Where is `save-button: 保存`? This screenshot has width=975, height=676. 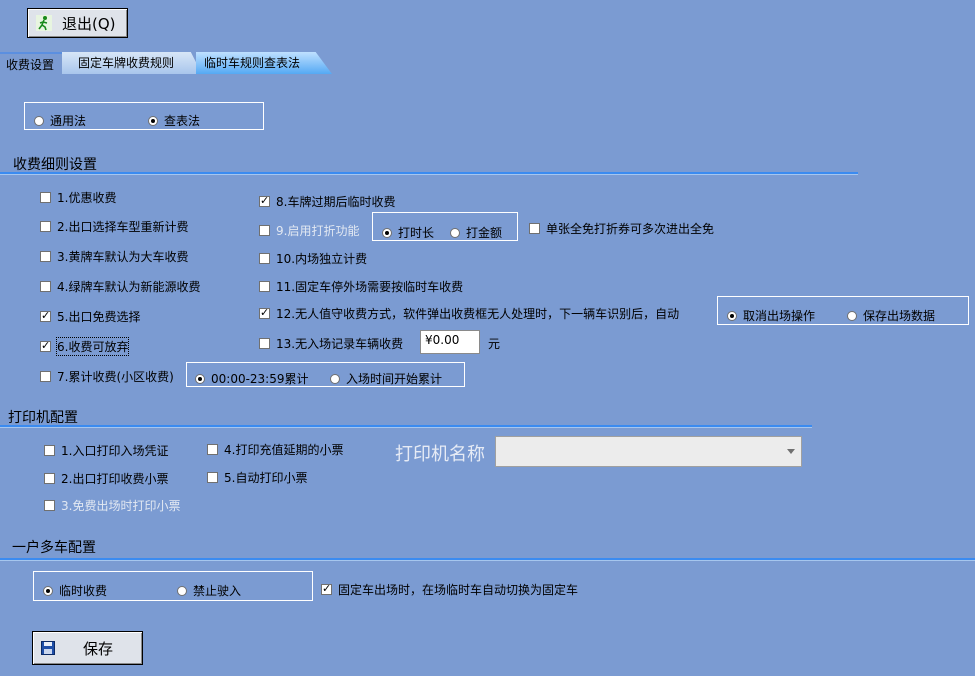
save-button: 保存 is located at coordinates (87, 648).